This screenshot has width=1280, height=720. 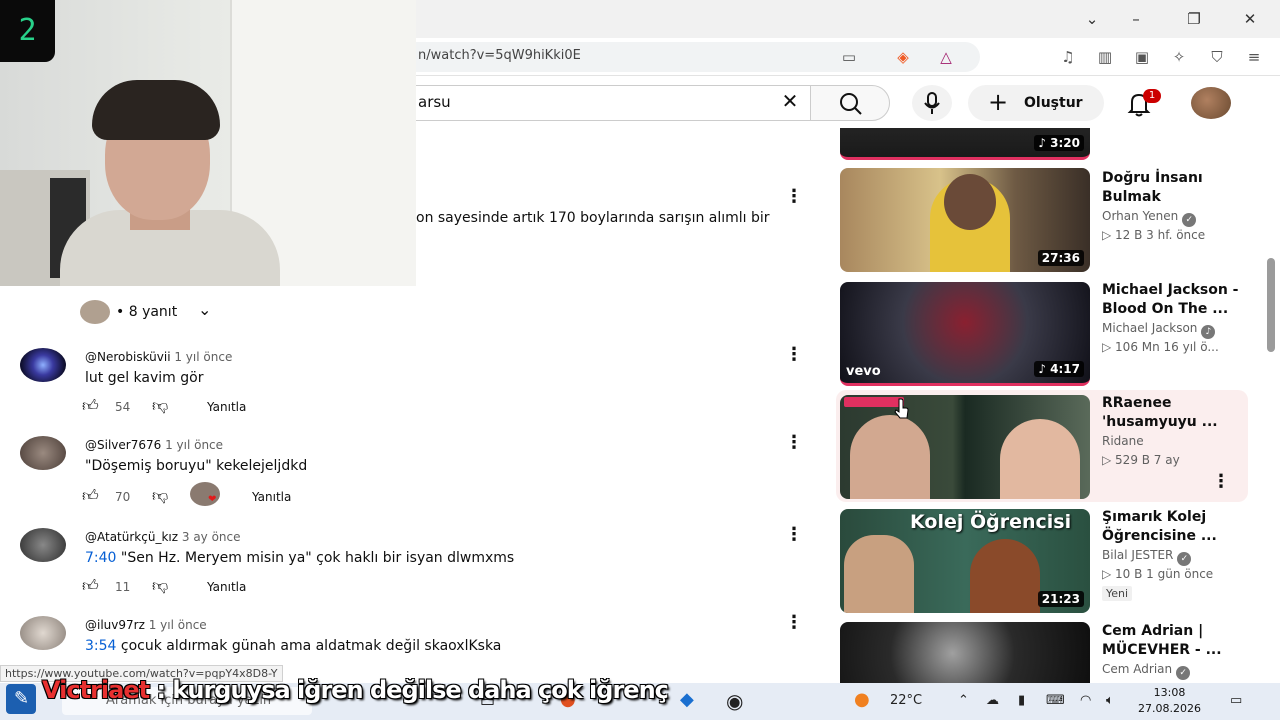 I want to click on video-title: Doğru İnsanı Bulmak, so click(x=1177, y=188).